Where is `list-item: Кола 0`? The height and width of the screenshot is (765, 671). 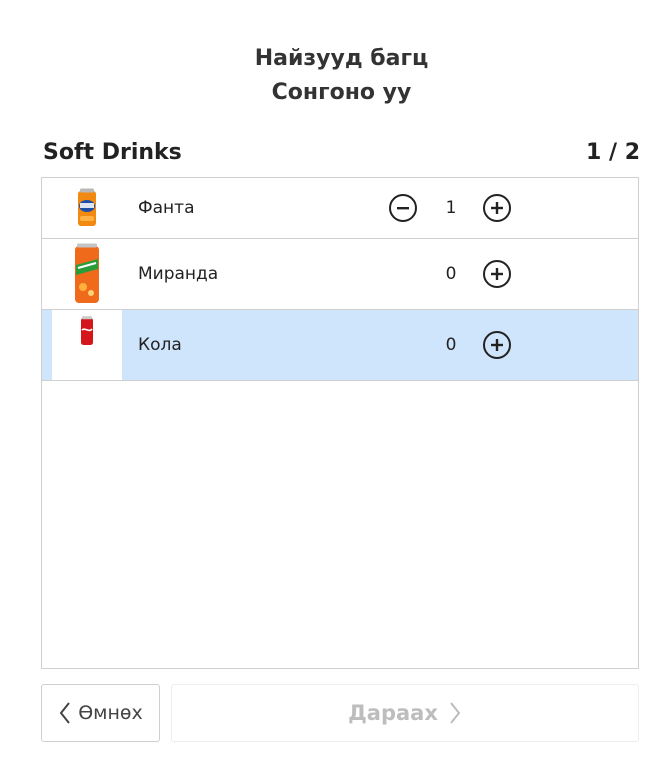 list-item: Кола 0 is located at coordinates (340, 345).